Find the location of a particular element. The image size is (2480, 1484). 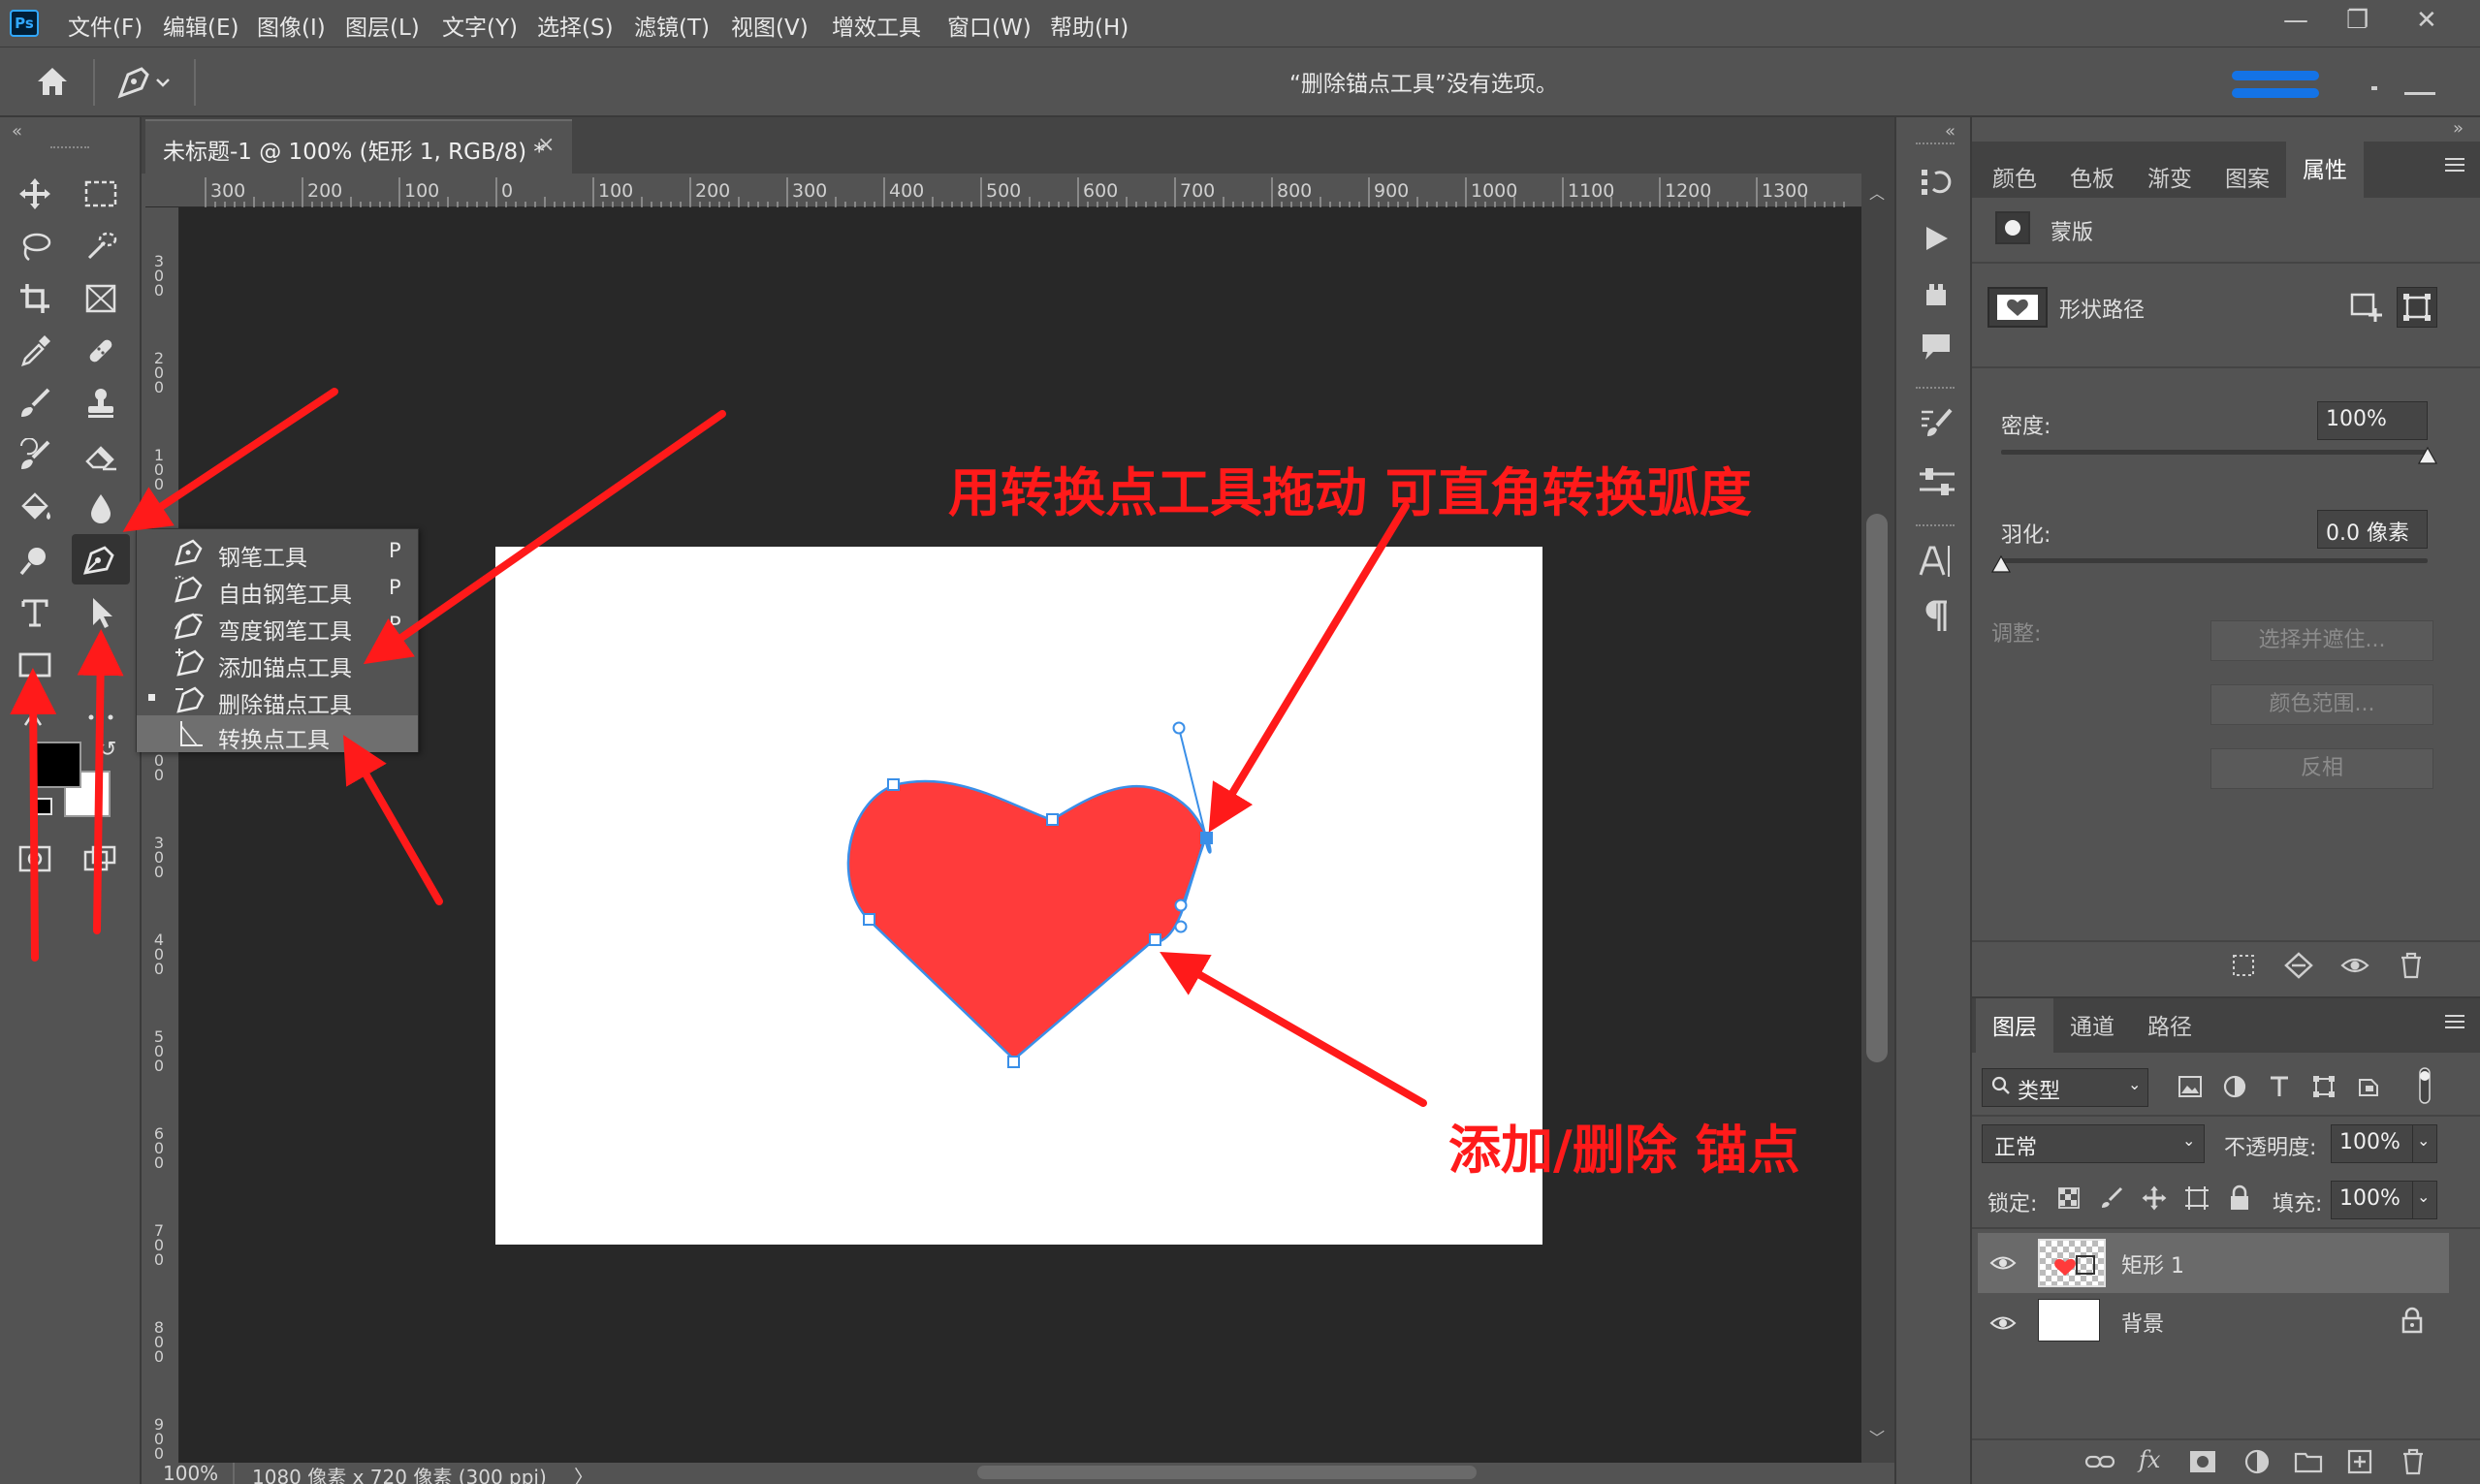

layer-row-background: 背景 is located at coordinates (2214, 1323).